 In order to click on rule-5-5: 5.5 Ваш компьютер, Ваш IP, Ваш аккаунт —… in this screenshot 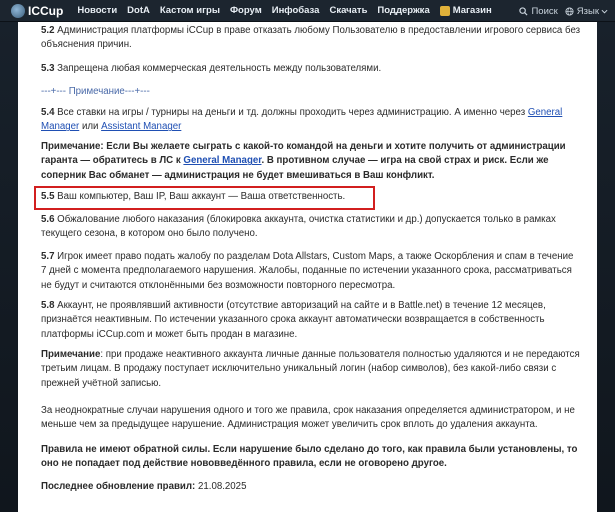, I will do `click(311, 197)`.